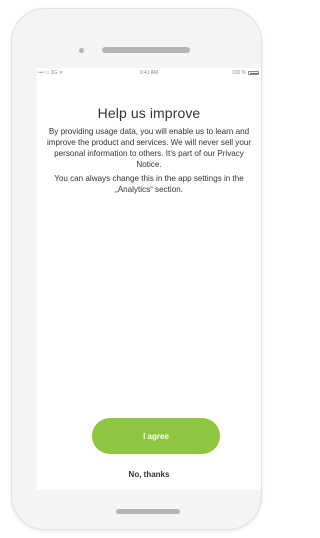 The height and width of the screenshot is (538, 320). Describe the element at coordinates (81, 50) in the screenshot. I see `camera-dot` at that location.